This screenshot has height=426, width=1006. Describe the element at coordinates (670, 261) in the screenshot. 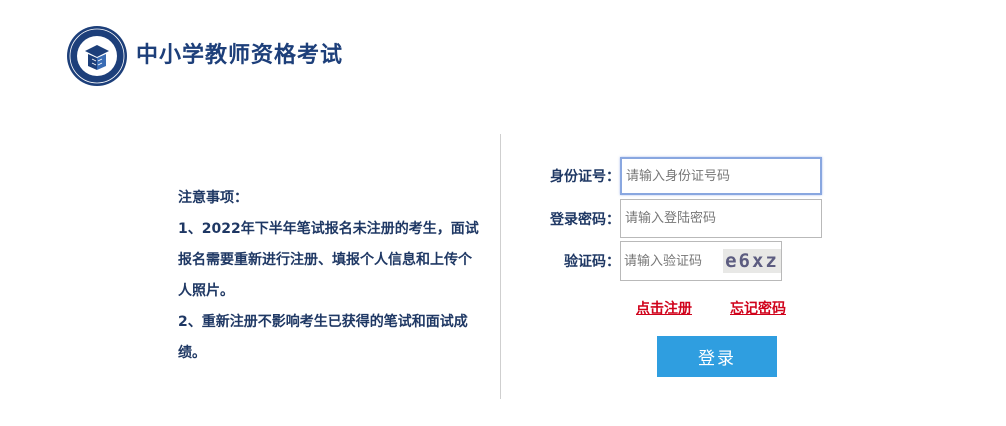

I see `captcha-input` at that location.